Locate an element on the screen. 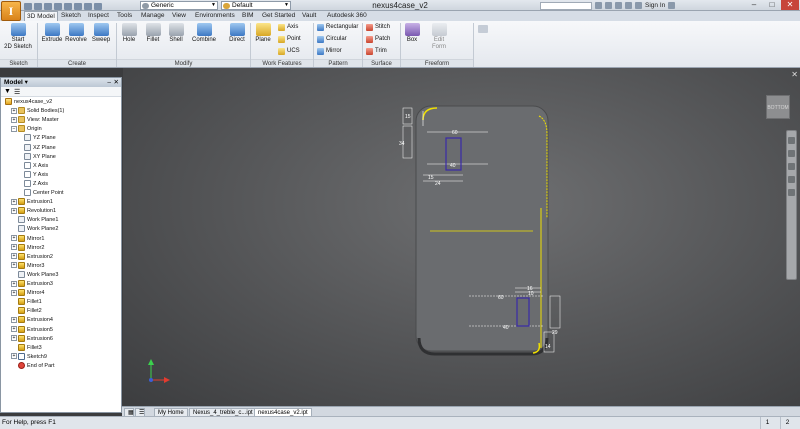  tree-item: Work Plane2 is located at coordinates (34, 229).